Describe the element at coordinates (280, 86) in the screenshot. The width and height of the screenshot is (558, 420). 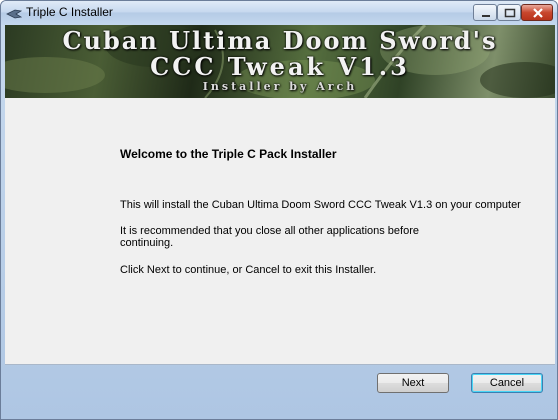
I see `banner-subtitle: Installer by Arch` at that location.